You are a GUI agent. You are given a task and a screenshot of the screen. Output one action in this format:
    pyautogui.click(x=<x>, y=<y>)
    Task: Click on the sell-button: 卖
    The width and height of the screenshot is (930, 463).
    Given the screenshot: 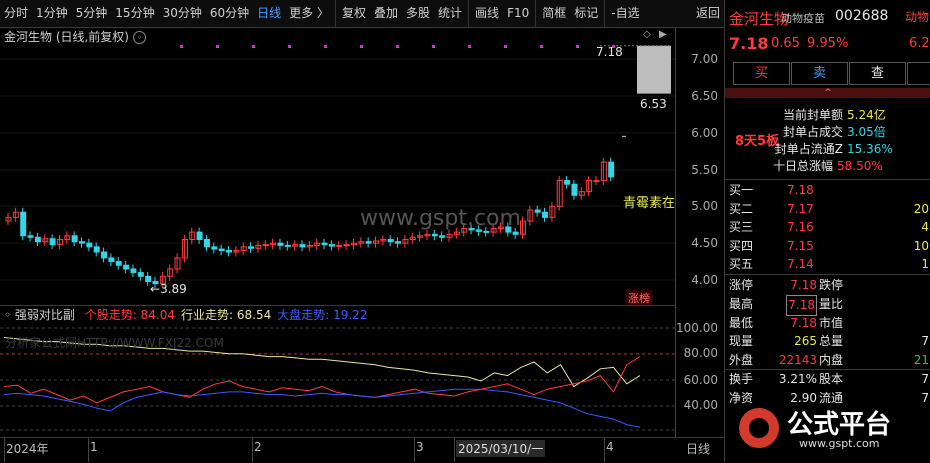 What is the action you would take?
    pyautogui.click(x=819, y=73)
    